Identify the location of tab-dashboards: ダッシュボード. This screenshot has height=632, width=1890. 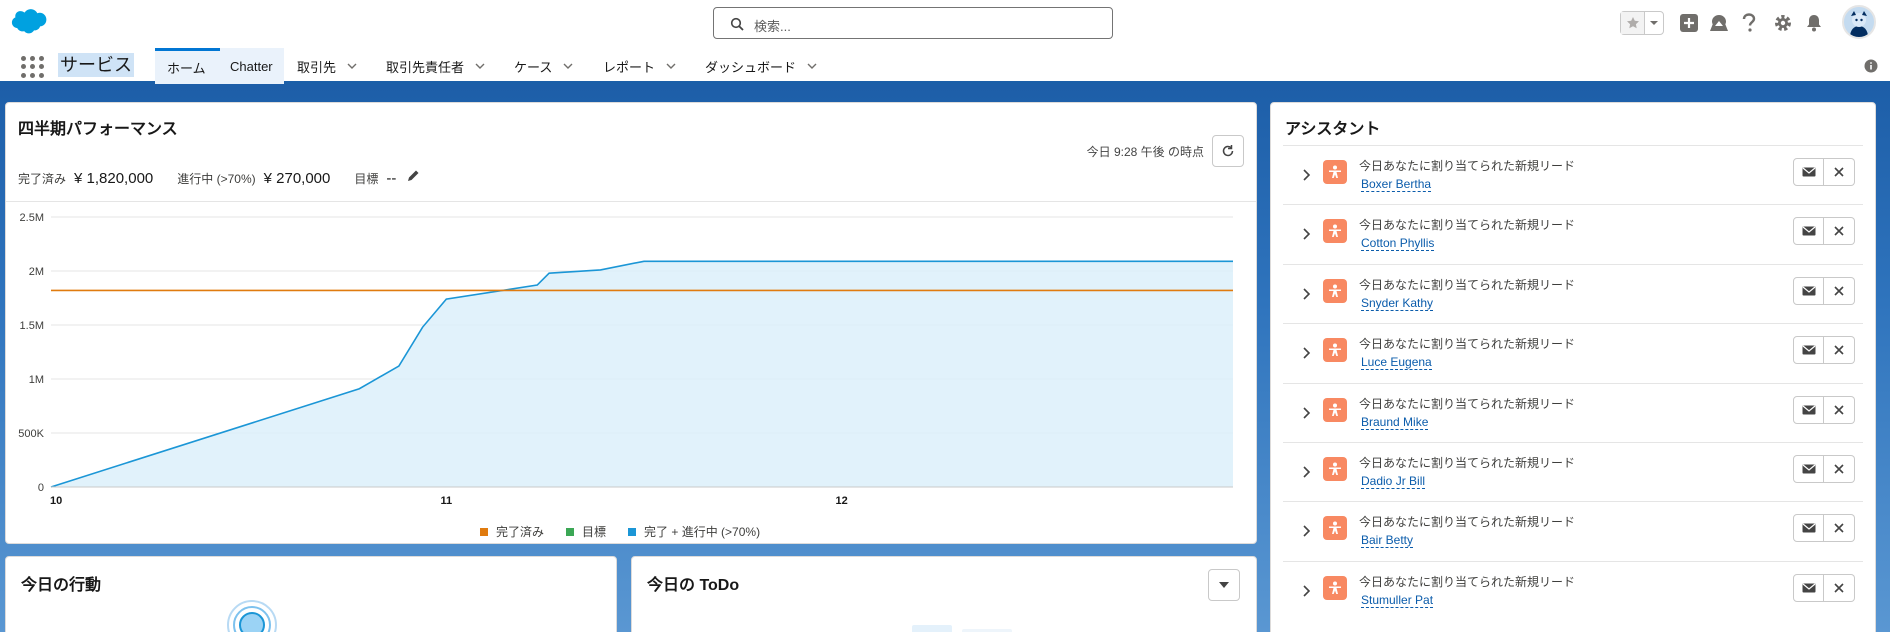
(761, 66).